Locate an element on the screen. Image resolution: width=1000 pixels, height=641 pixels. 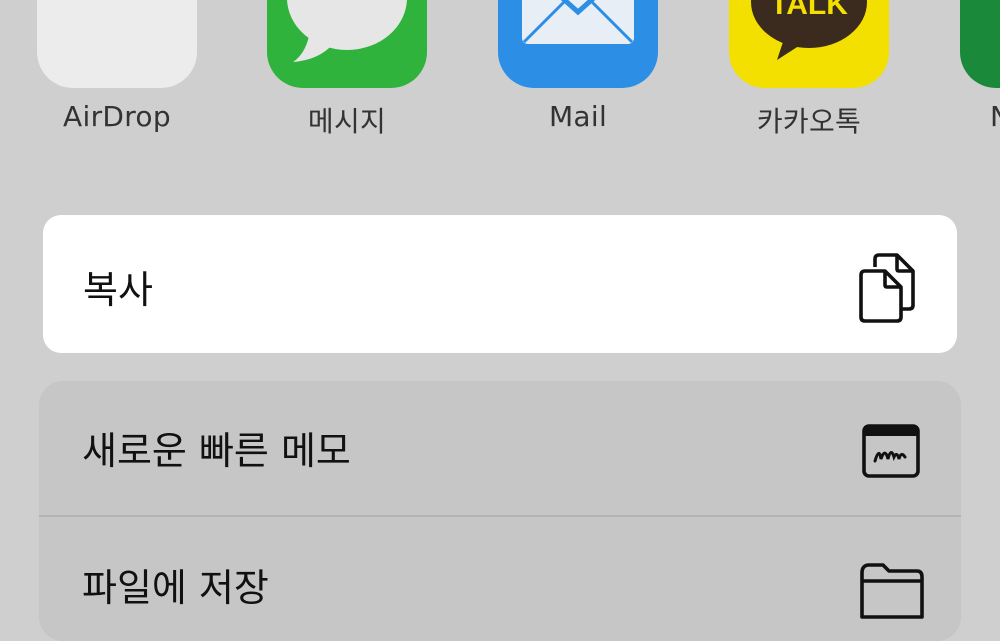
app-kakaotalk: TALK 카카오톡 is located at coordinates (792, 75).